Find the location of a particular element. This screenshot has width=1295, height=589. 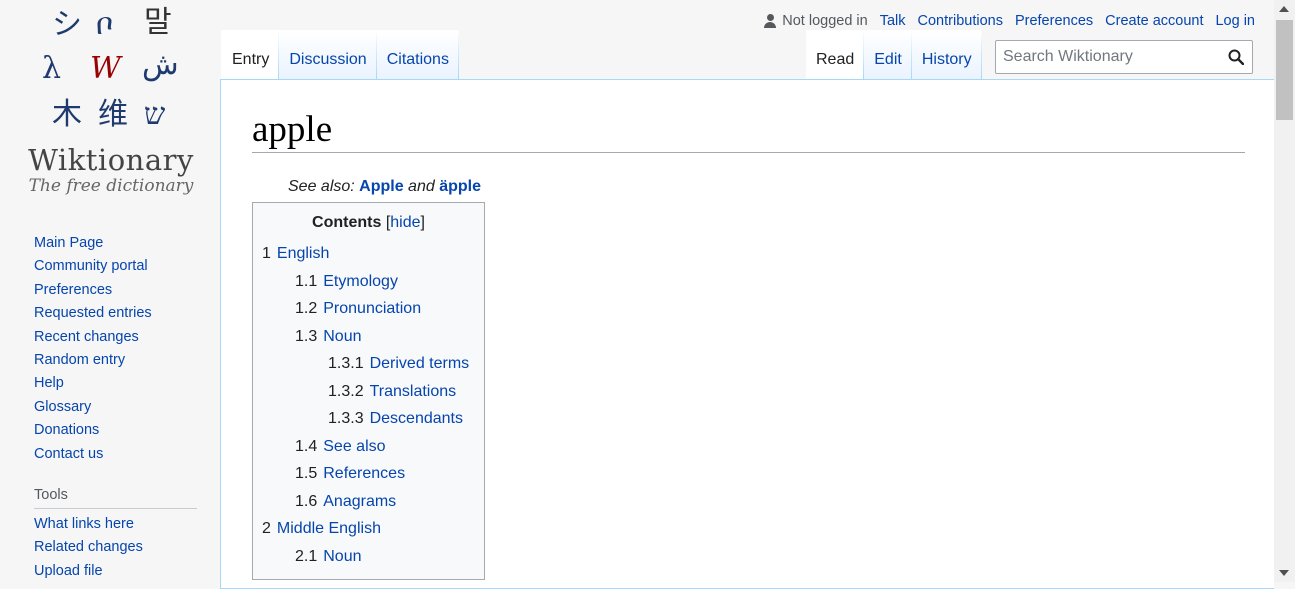

toc-item-noun: 1.3 Noun is located at coordinates (368, 340).